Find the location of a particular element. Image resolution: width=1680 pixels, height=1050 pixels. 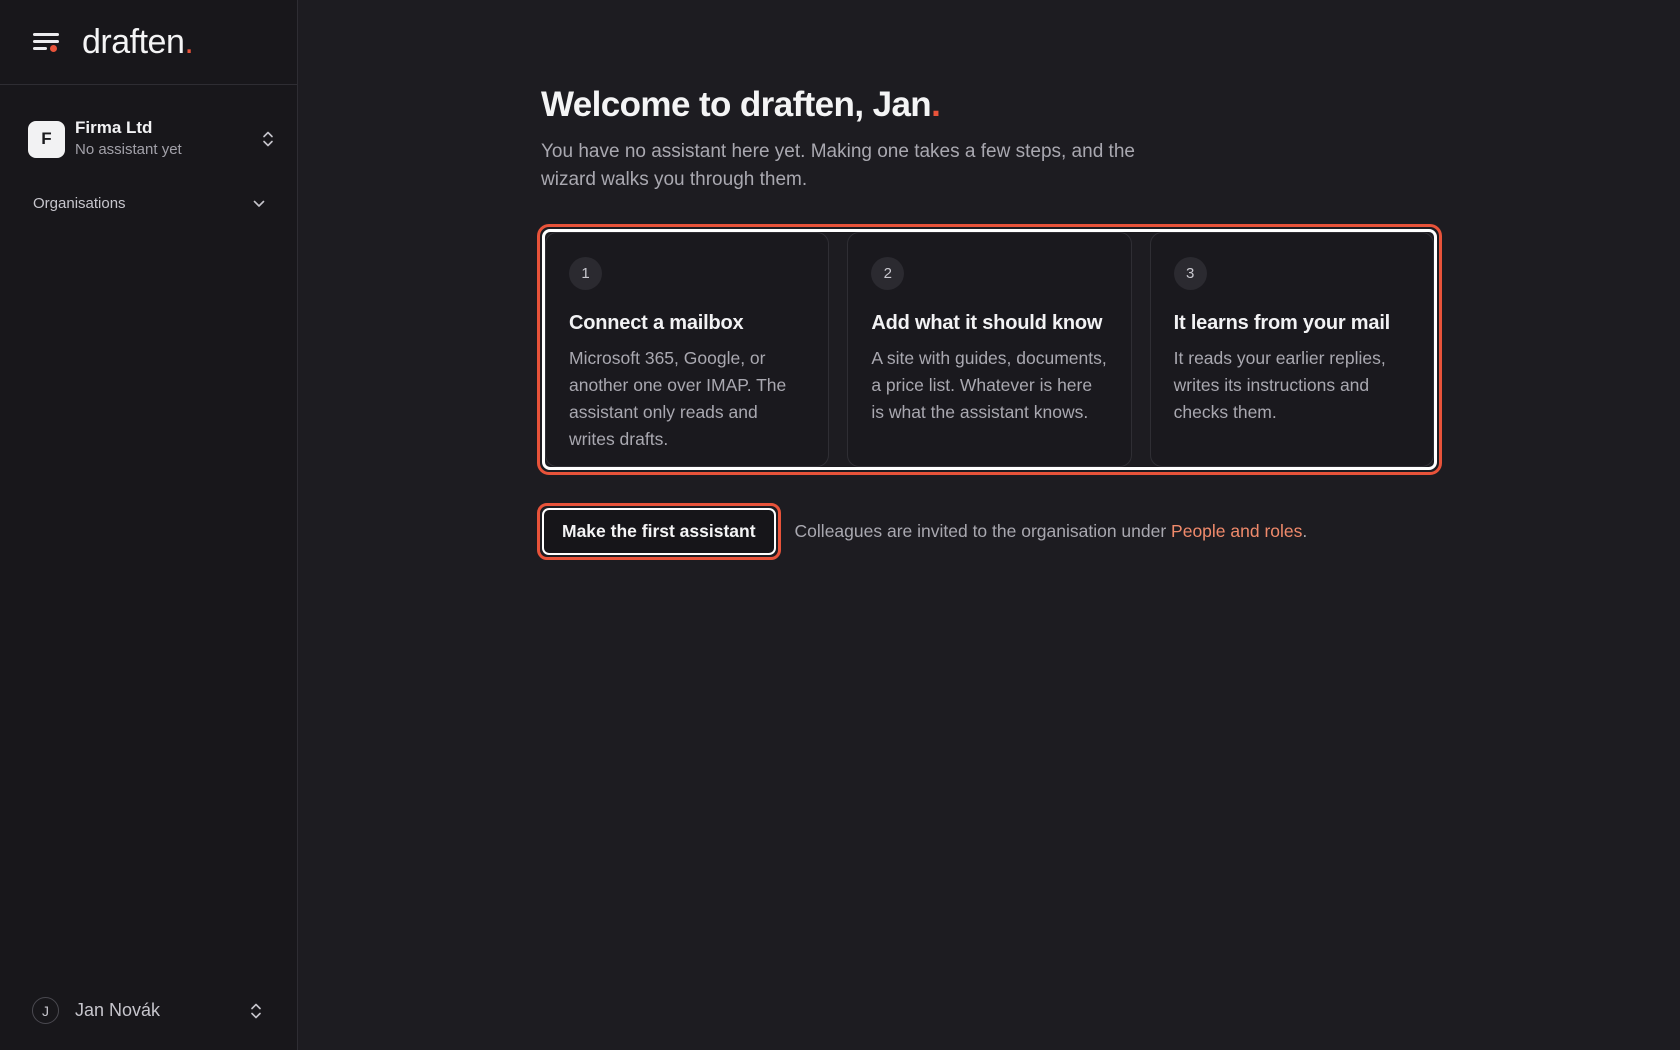

user-name: Jan Novák is located at coordinates (118, 1010).